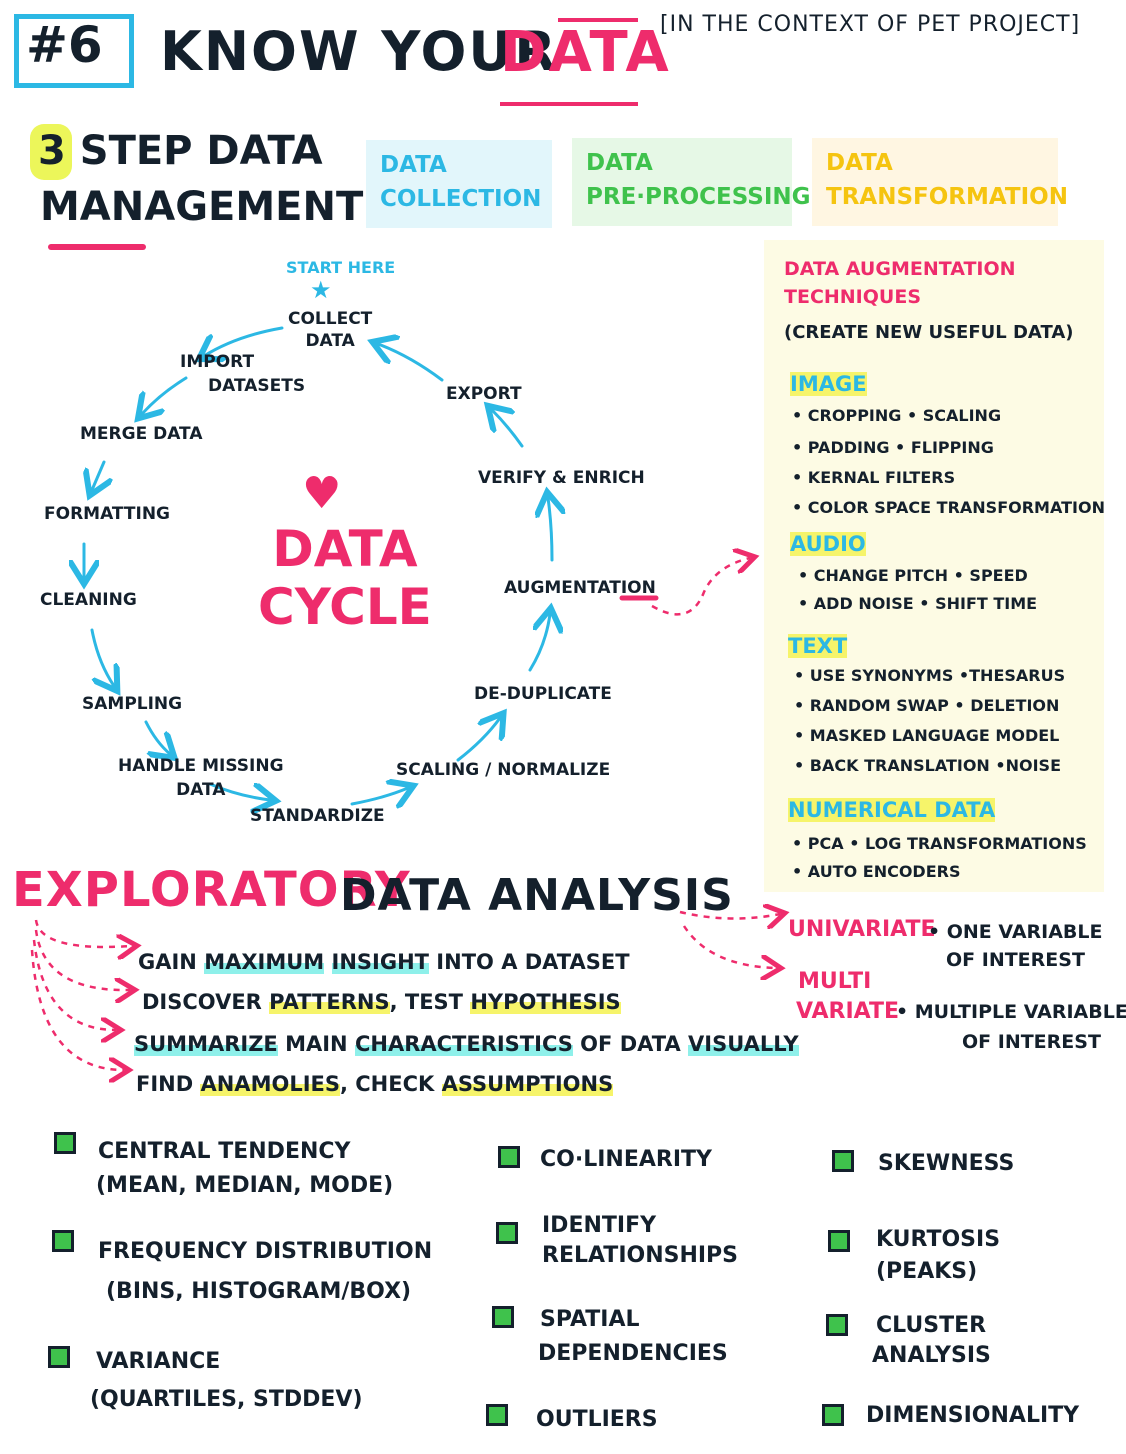  I want to click on goal-text: INTO A DATASET, so click(529, 962).